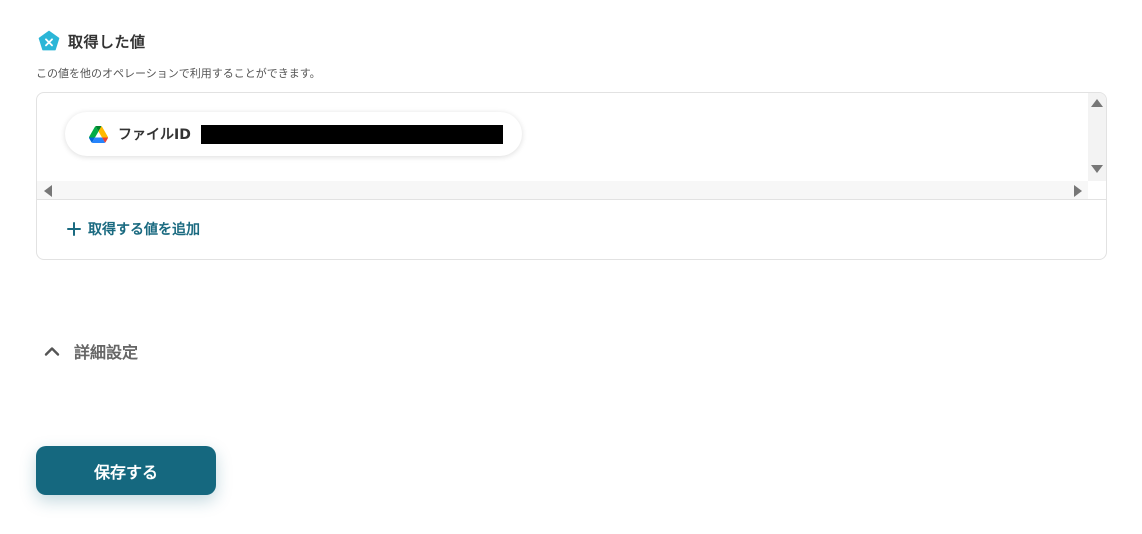  What do you see at coordinates (154, 135) in the screenshot?
I see `value-chip-label: ファイルID` at bounding box center [154, 135].